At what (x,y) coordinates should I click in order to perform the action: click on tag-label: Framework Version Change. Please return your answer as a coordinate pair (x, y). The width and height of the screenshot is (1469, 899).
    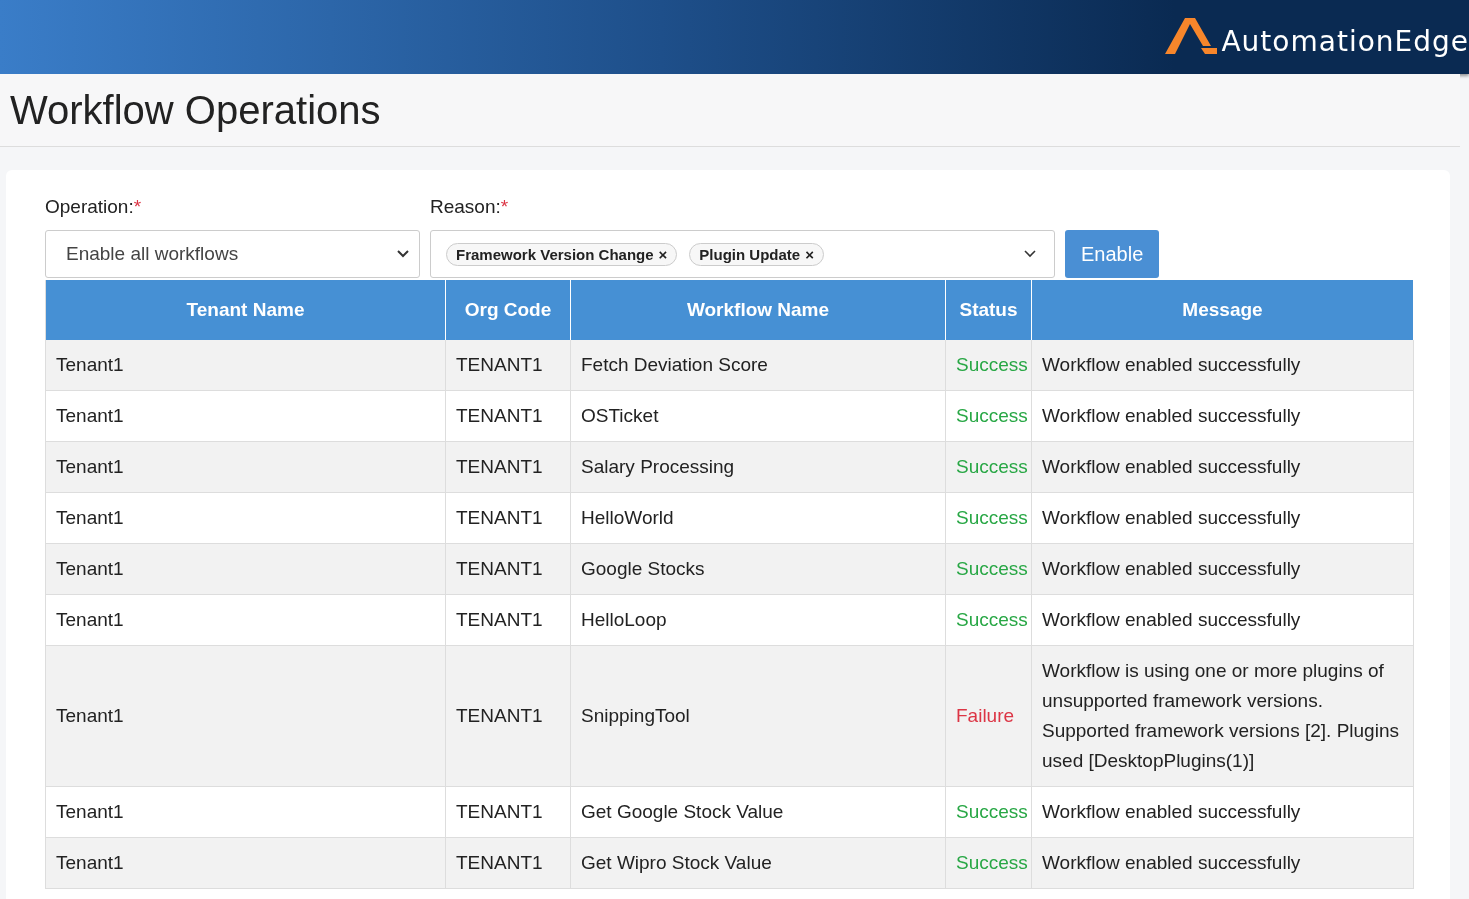
    Looking at the image, I should click on (555, 254).